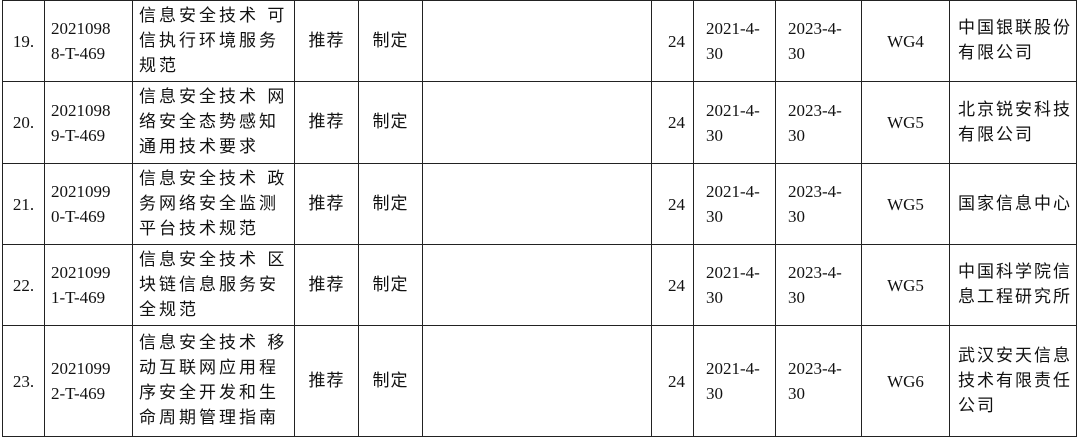  I want to click on cell-text-line: 息工程研究所, so click(1015, 297).